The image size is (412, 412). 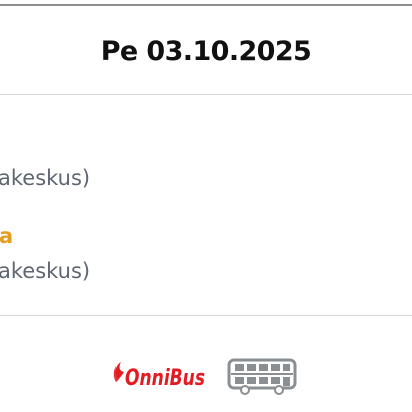 What do you see at coordinates (262, 376) in the screenshot?
I see `double-decker-bus-icon` at bounding box center [262, 376].